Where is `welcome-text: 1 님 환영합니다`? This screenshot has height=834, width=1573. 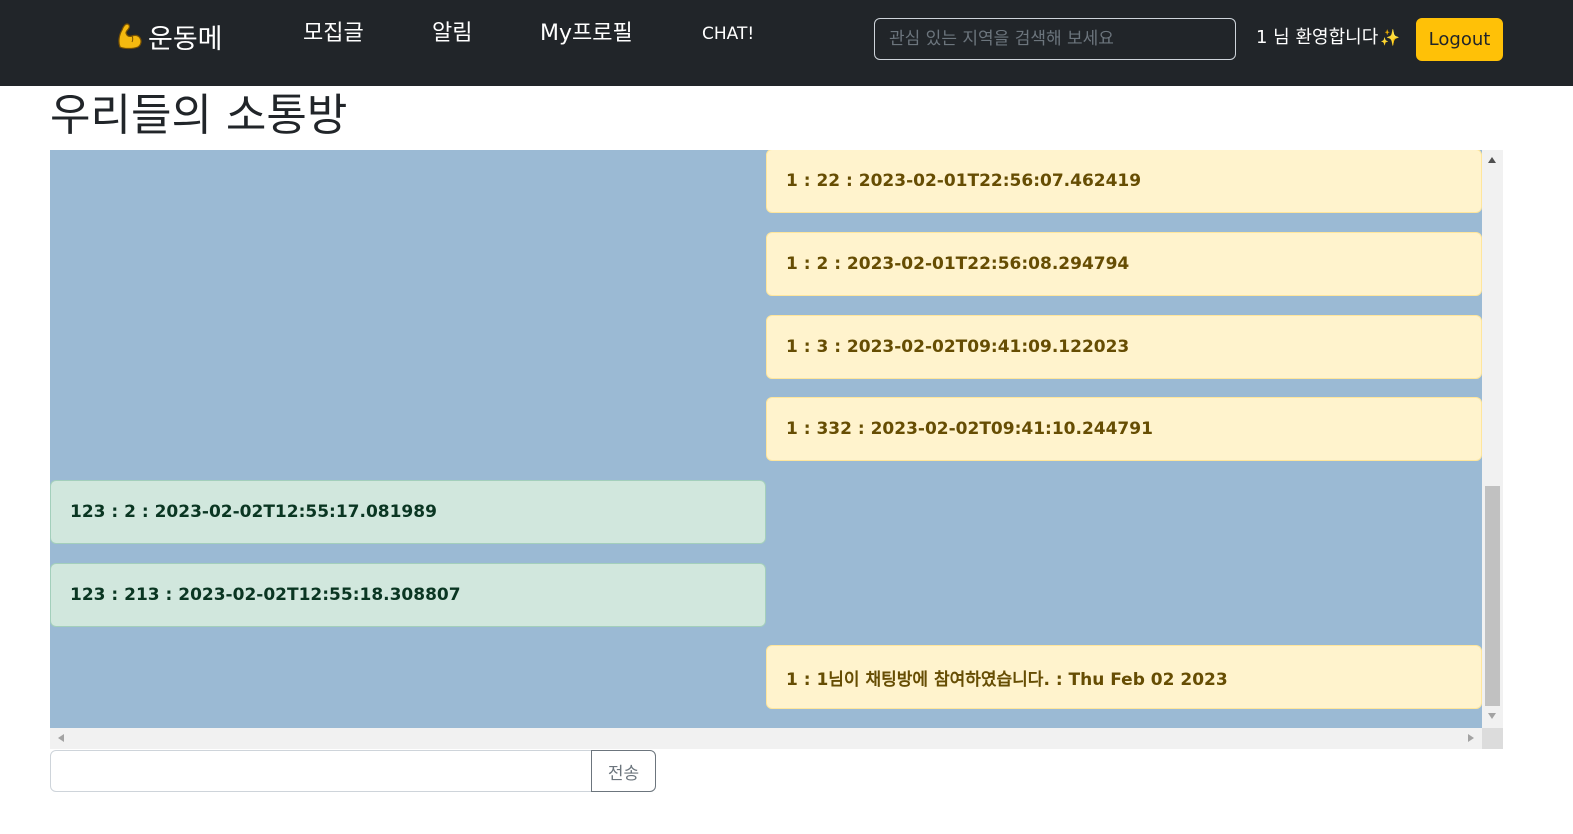
welcome-text: 1 님 환영합니다 is located at coordinates (1317, 37).